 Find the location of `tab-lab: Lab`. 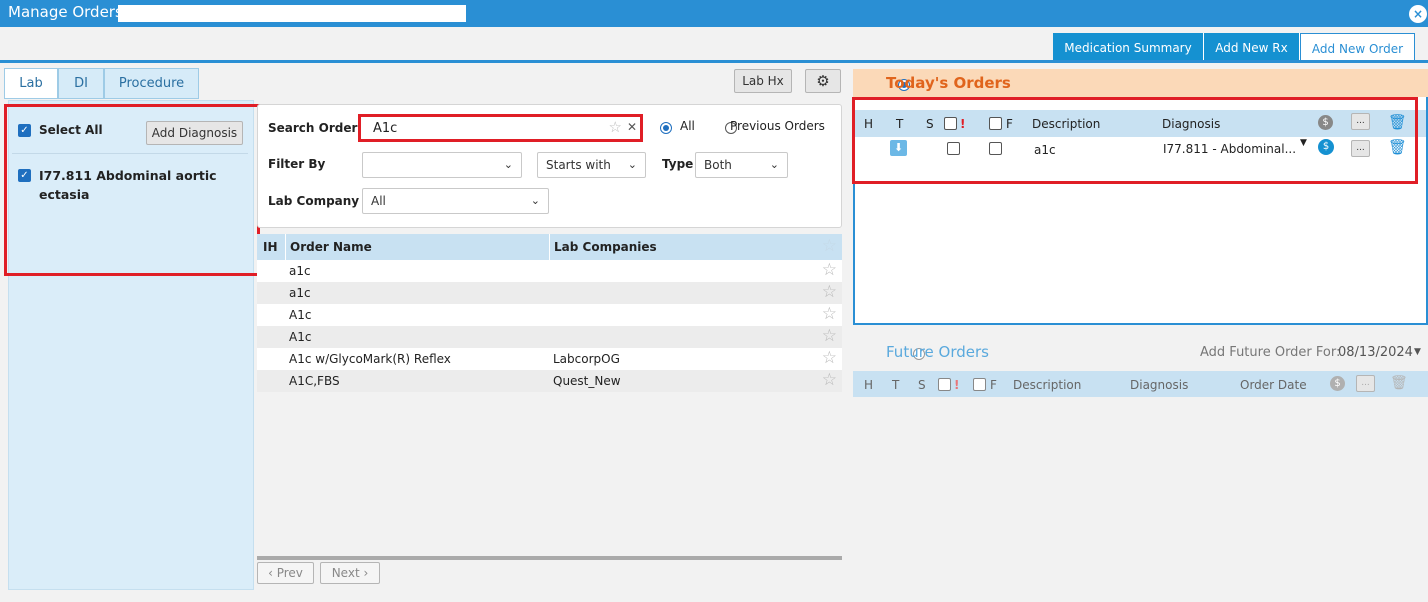

tab-lab: Lab is located at coordinates (31, 83).